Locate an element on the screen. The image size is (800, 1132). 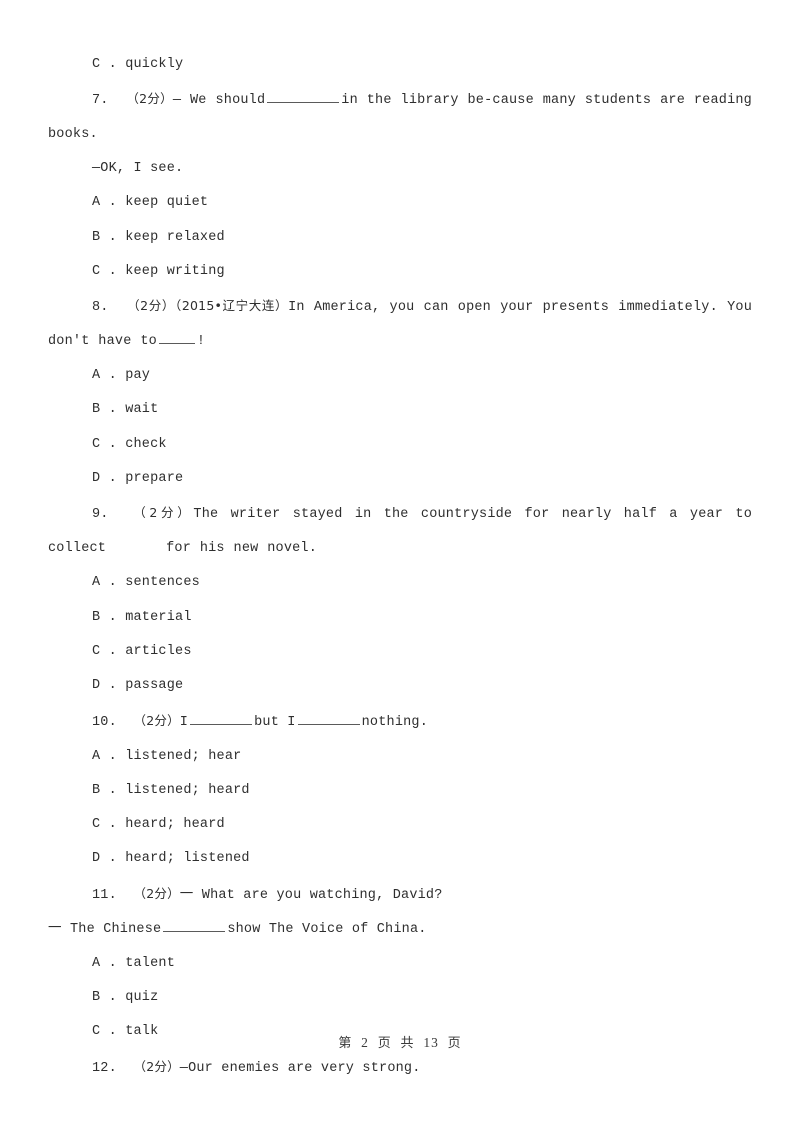
option-row: A . listened; hear is located at coordinates (167, 756).